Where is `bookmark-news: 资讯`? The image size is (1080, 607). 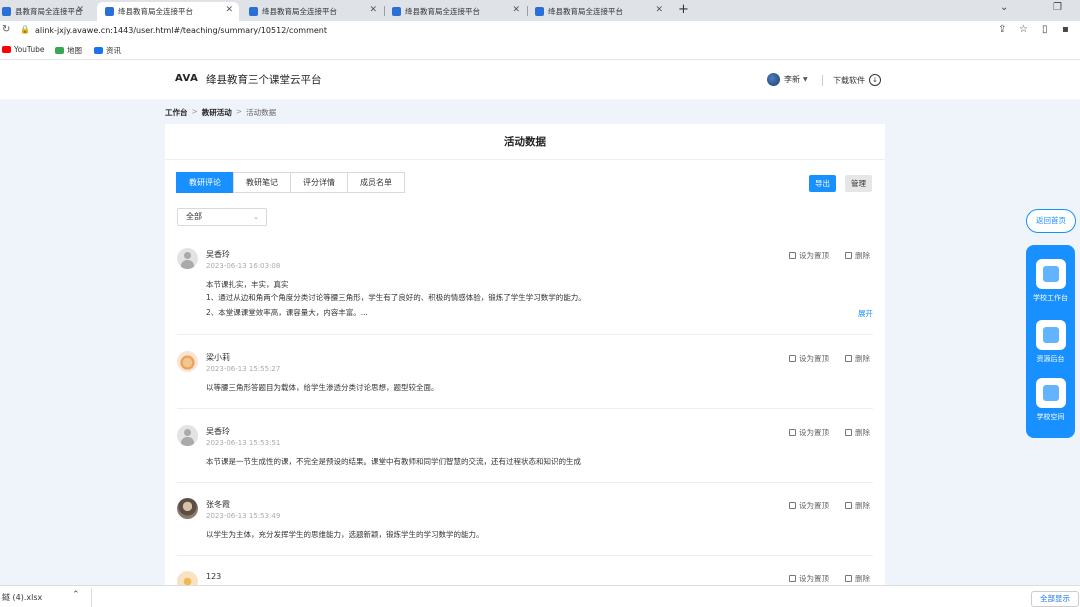 bookmark-news: 资讯 is located at coordinates (107, 50).